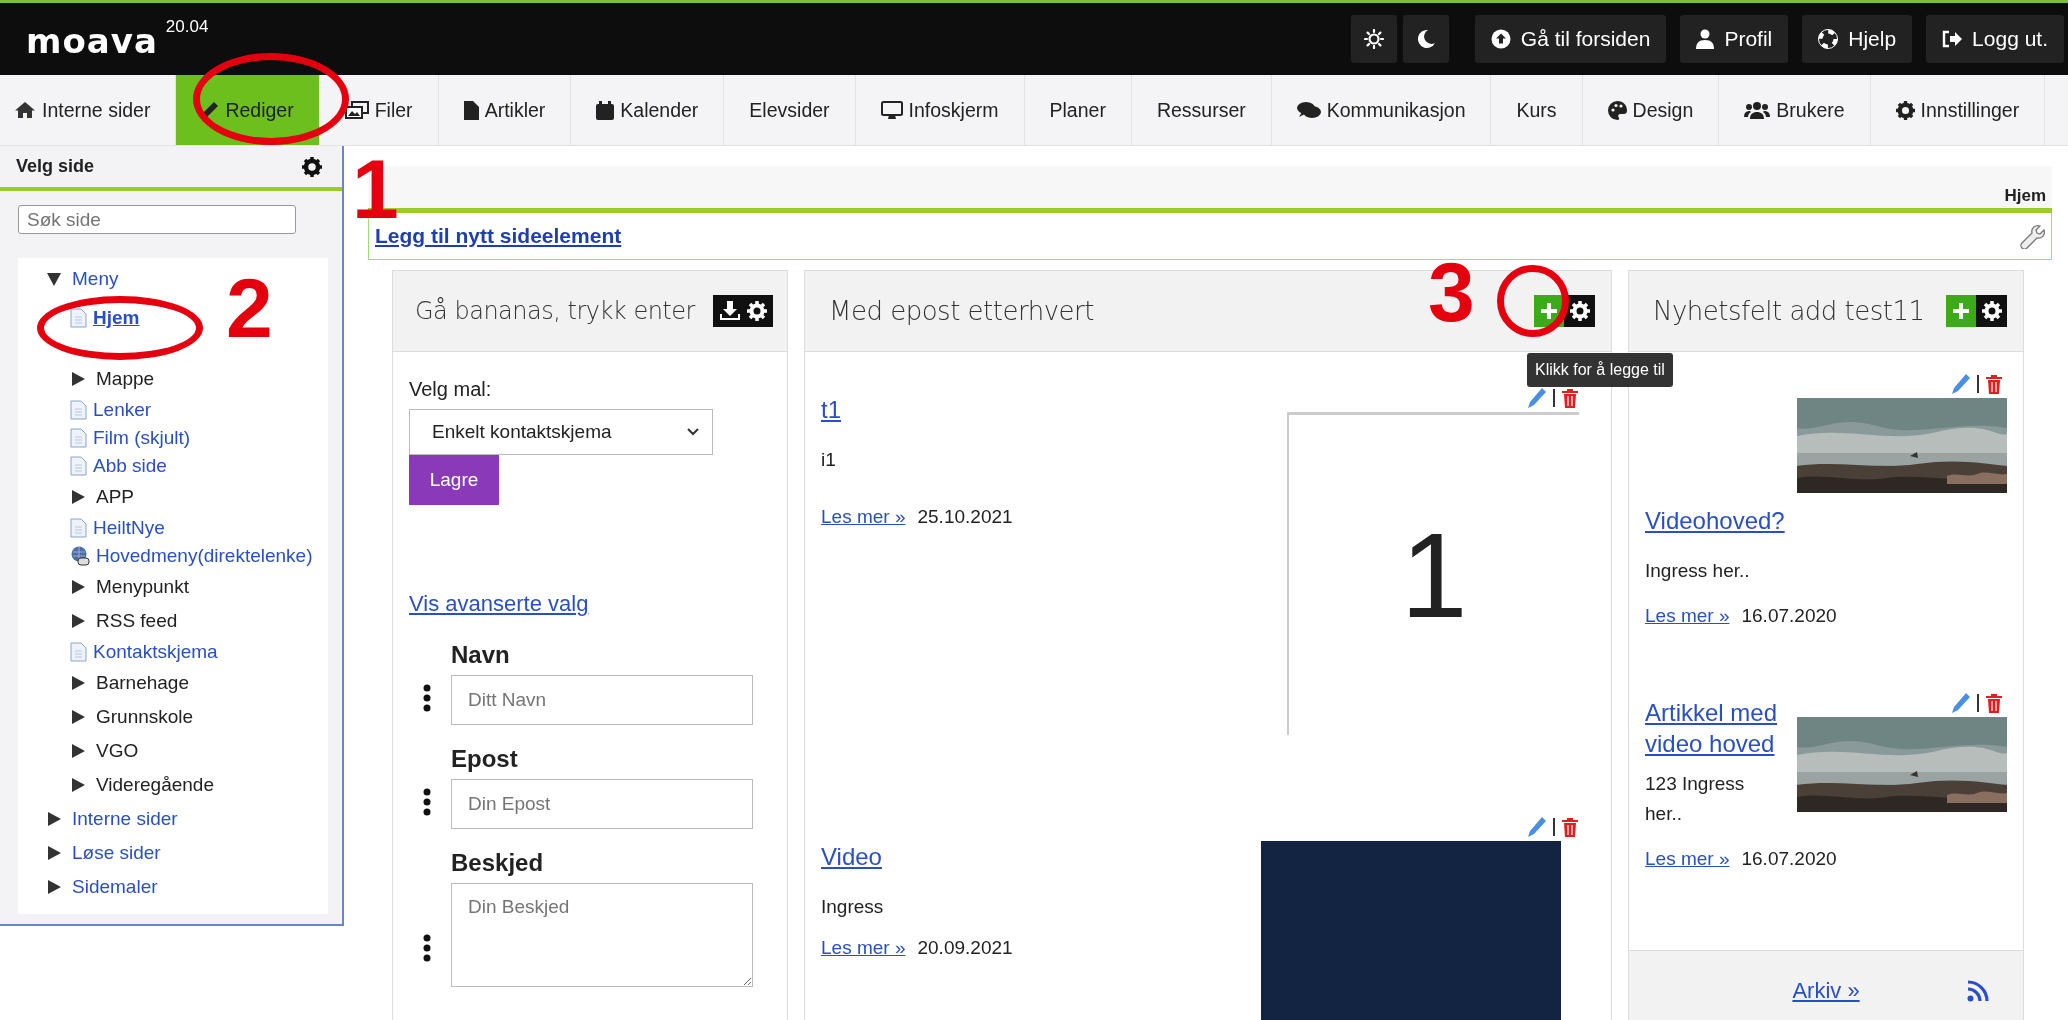 This screenshot has height=1020, width=2068. Describe the element at coordinates (505, 110) in the screenshot. I see `nav-tab: Artikler` at that location.